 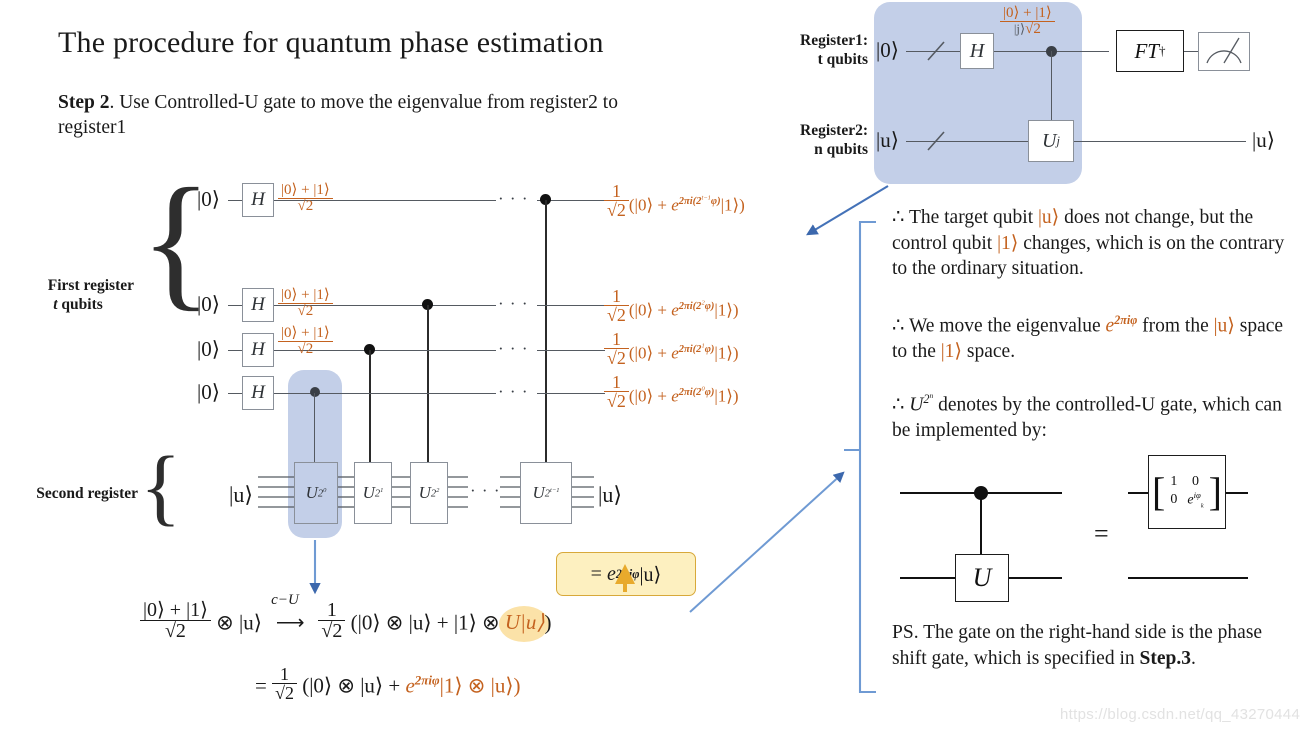 I want to click on phase-gate-equals: =, so click(x=1101, y=533).